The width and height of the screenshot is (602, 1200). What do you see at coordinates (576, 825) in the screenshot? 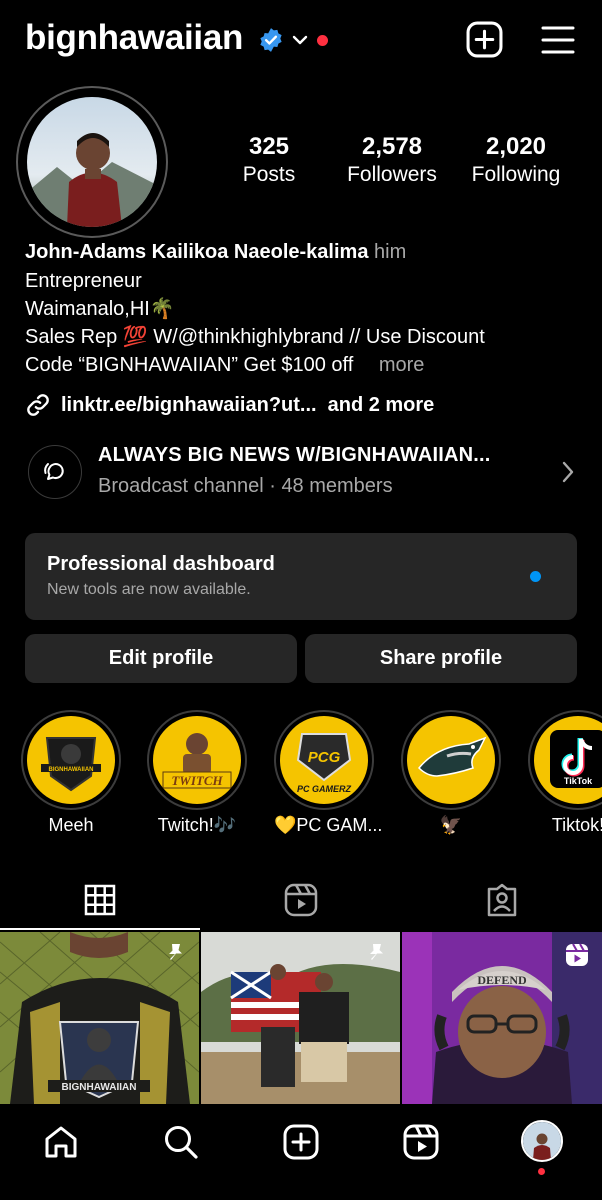
I see `highlight-label: Tiktok!` at bounding box center [576, 825].